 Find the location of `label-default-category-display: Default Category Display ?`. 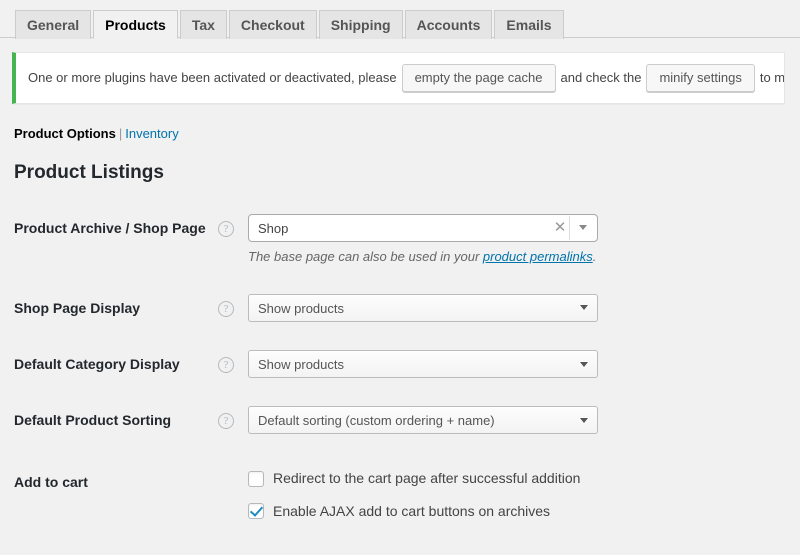

label-default-category-display: Default Category Display ? is located at coordinates (124, 364).